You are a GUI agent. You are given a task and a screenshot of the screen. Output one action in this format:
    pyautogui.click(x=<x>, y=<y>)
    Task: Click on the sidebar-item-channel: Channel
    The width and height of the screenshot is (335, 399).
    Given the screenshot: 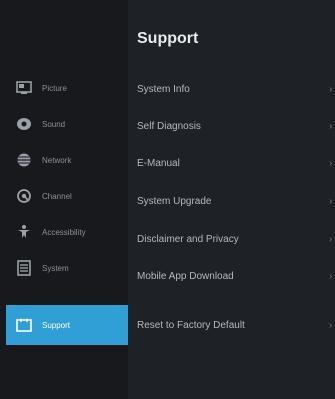 What is the action you would take?
    pyautogui.click(x=64, y=196)
    